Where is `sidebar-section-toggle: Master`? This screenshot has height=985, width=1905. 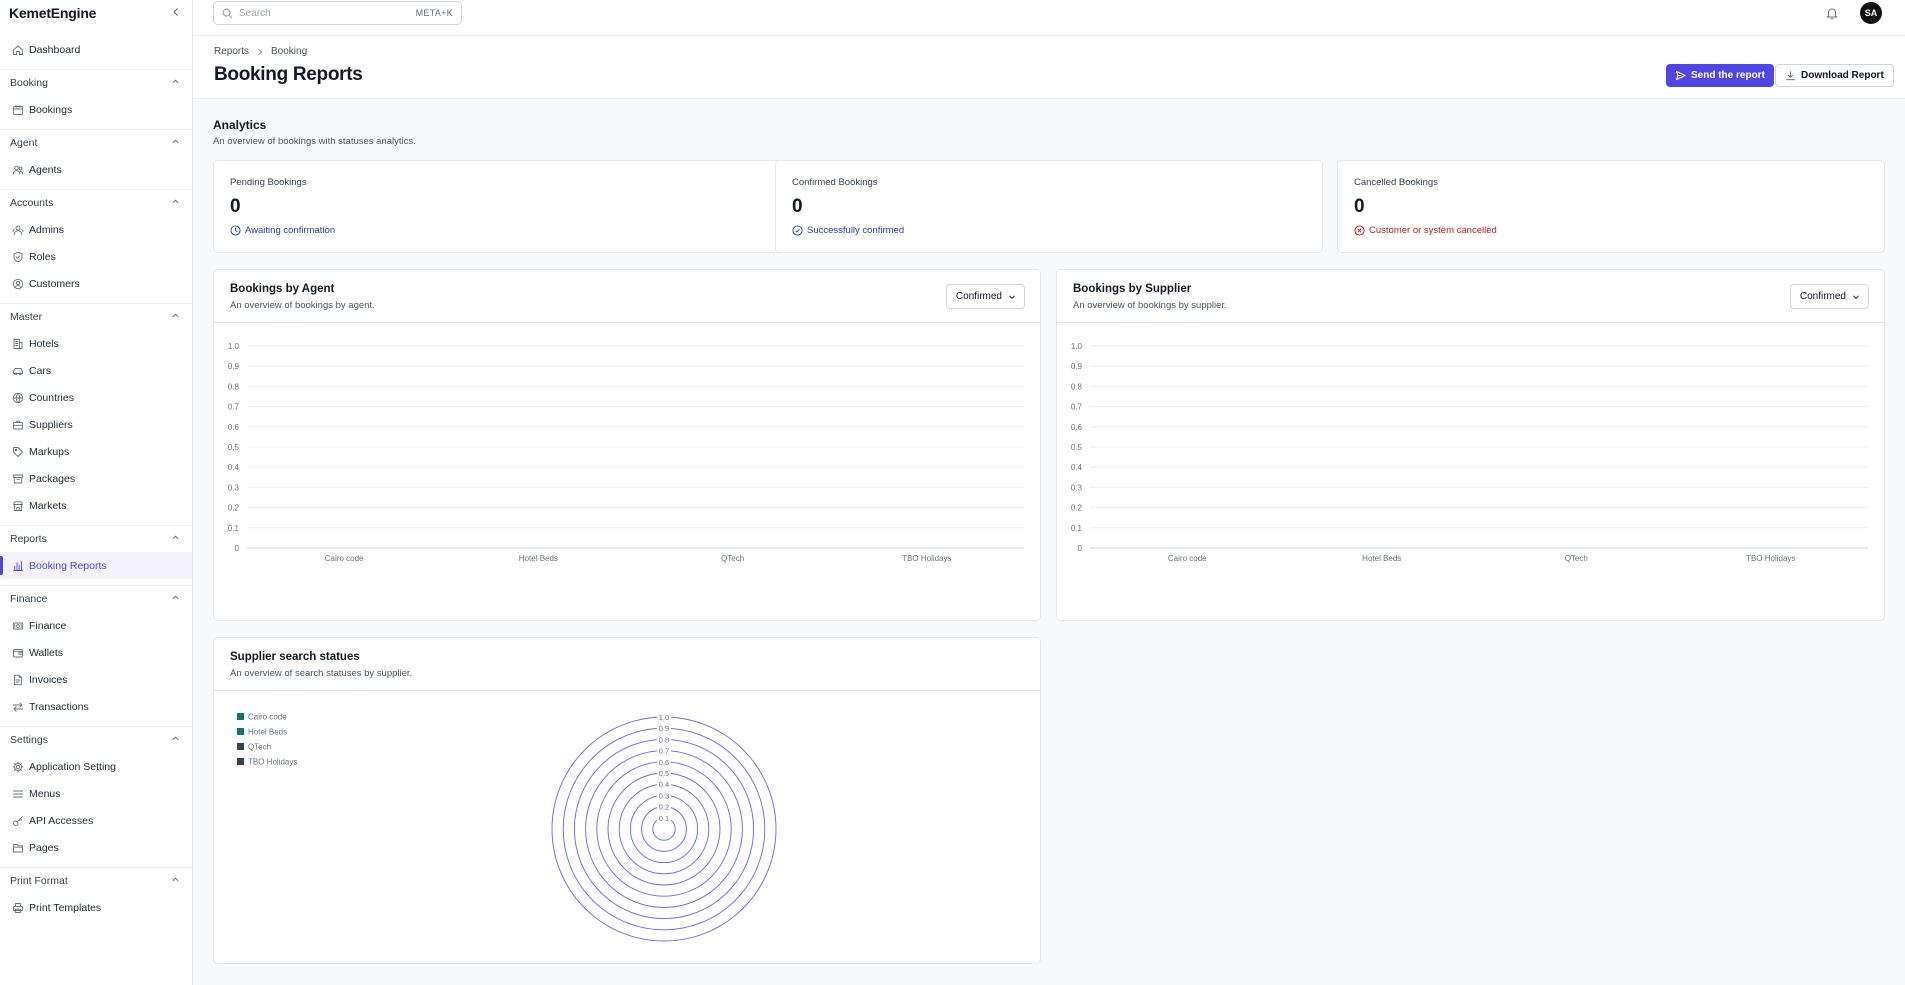
sidebar-section-toggle: Master is located at coordinates (96, 317).